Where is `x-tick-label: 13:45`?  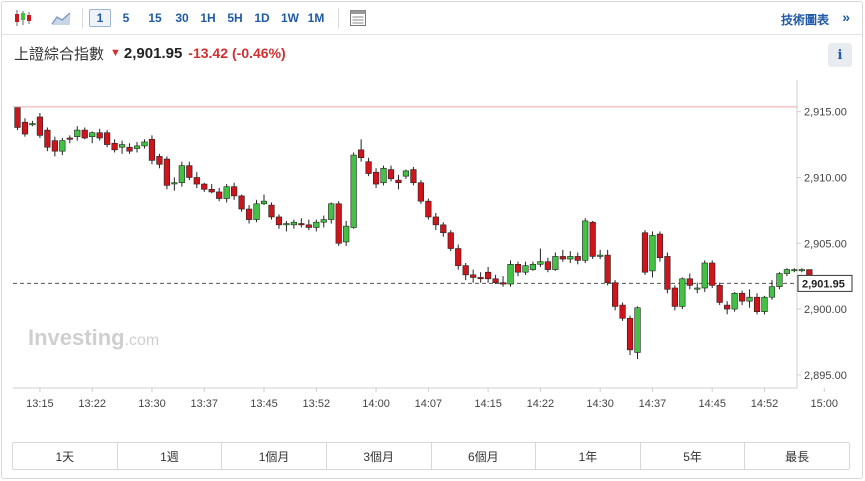
x-tick-label: 13:45 is located at coordinates (264, 404).